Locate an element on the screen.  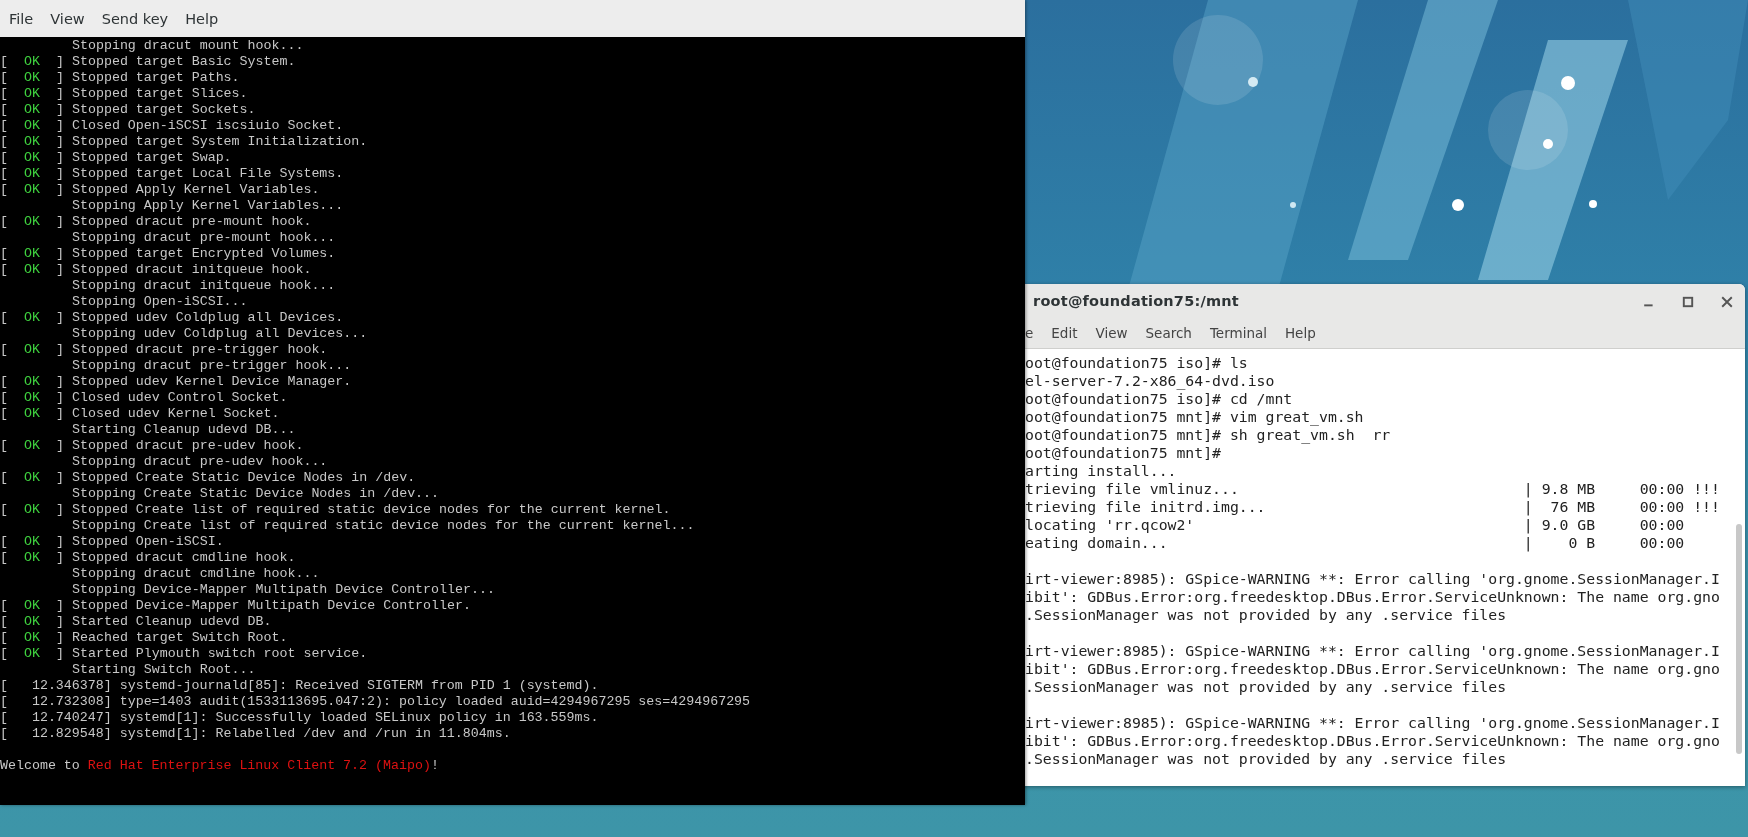
log-line: Stopped target System Initialization. is located at coordinates (220, 142).